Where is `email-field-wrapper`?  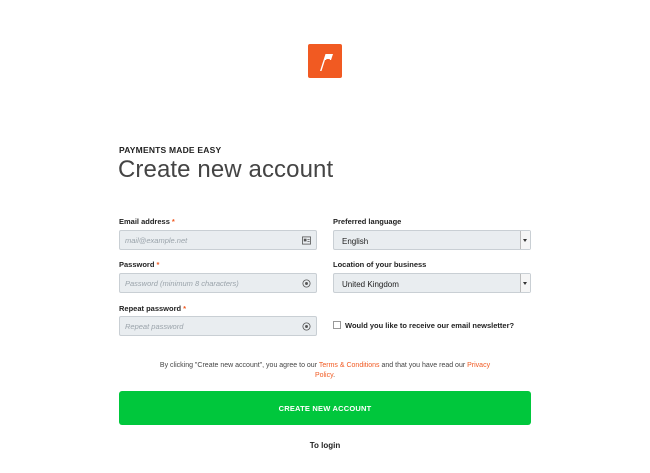
email-field-wrapper is located at coordinates (218, 240).